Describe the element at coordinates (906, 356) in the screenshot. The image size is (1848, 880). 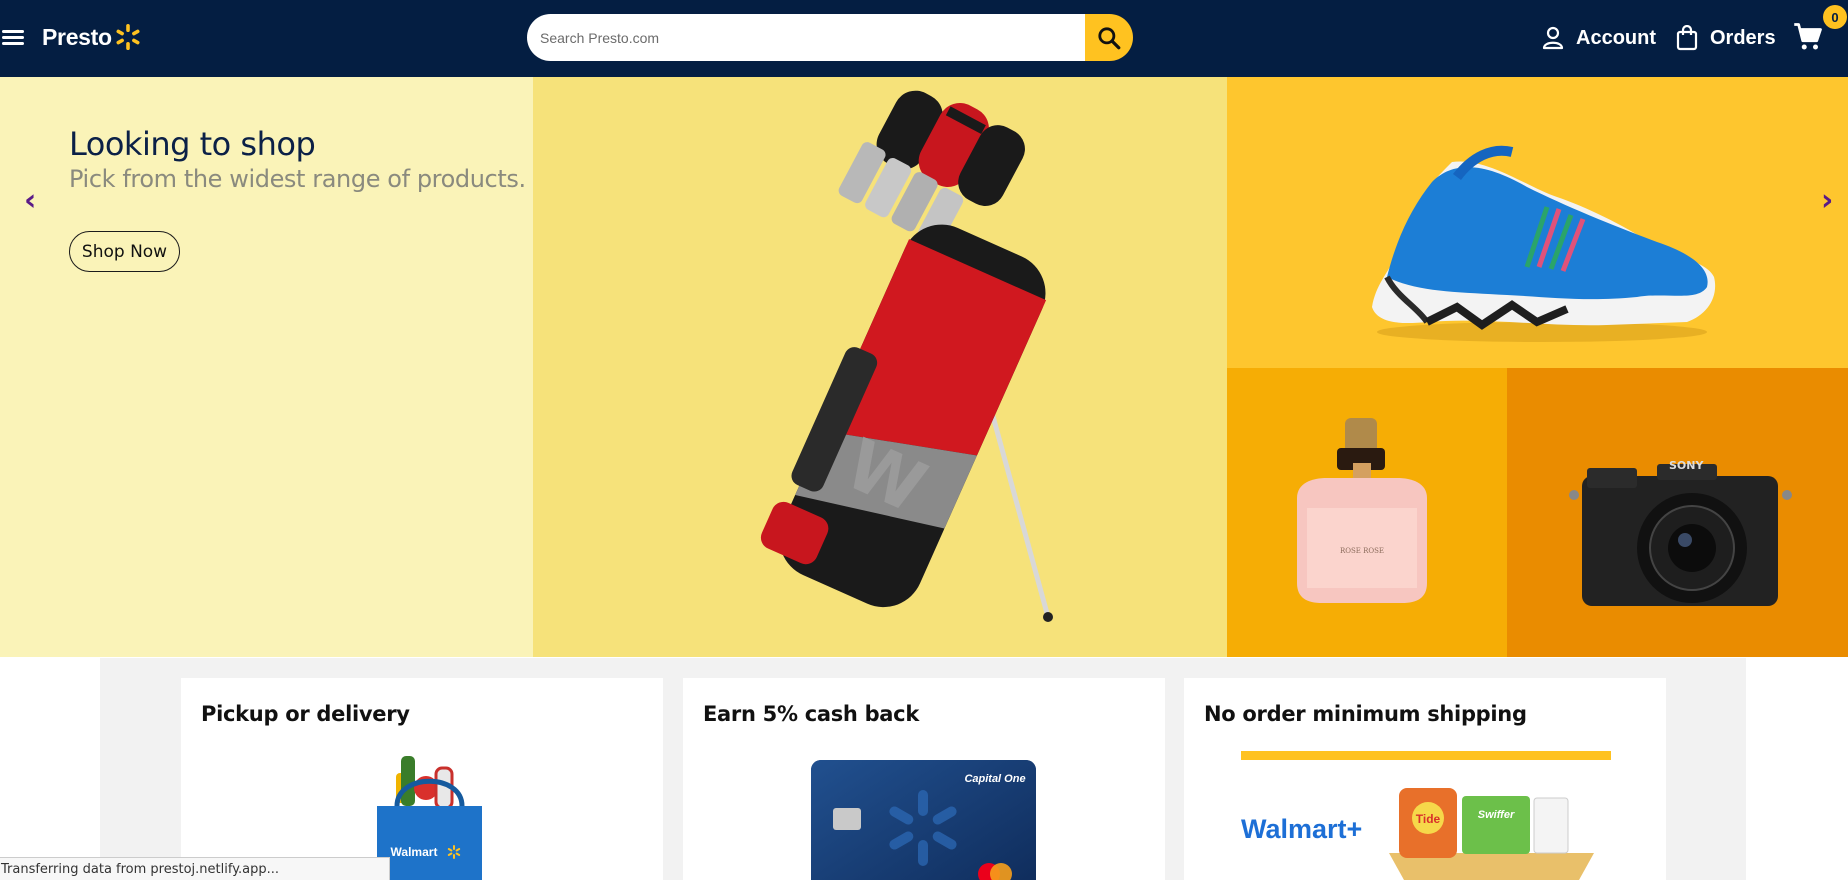
I see `golf-bag-image: W` at that location.